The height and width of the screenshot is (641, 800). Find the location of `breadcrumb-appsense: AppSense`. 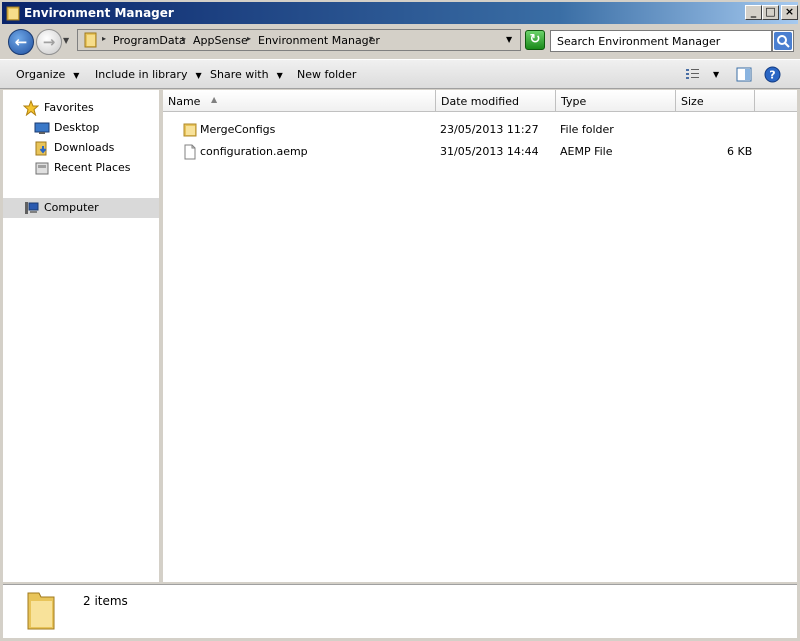

breadcrumb-appsense: AppSense is located at coordinates (220, 40).